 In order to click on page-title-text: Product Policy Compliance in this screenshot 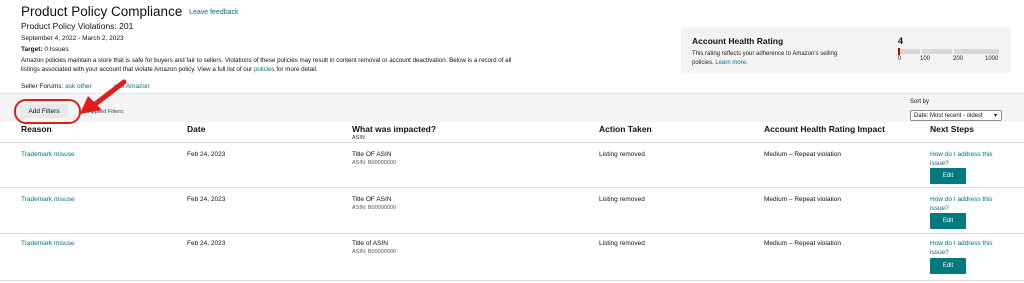, I will do `click(102, 11)`.